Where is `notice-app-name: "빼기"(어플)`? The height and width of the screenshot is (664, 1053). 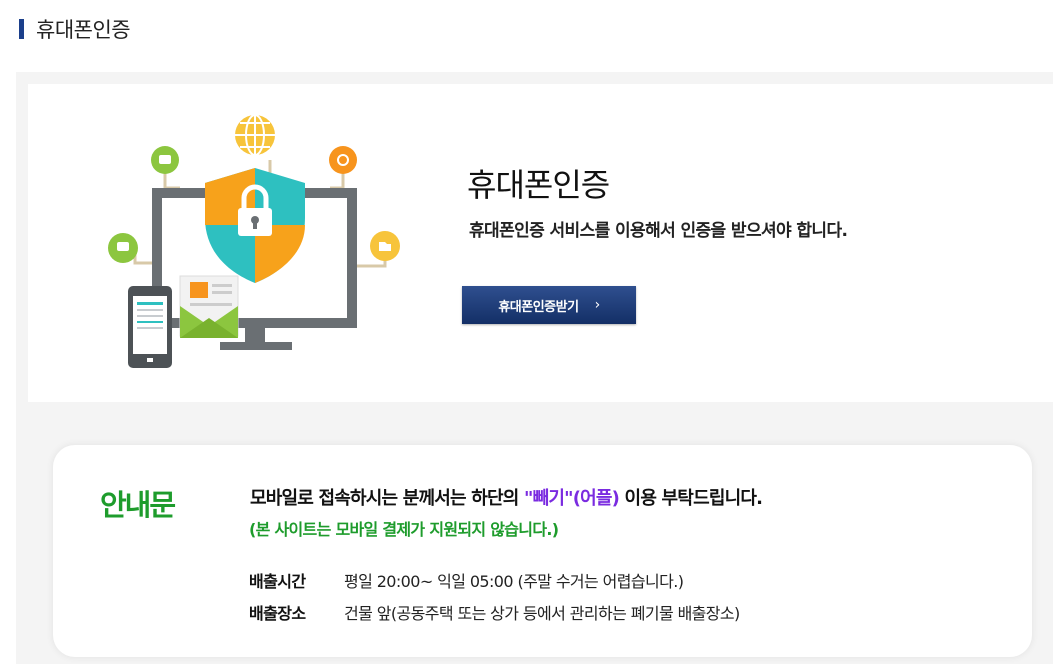 notice-app-name: "빼기"(어플) is located at coordinates (572, 498).